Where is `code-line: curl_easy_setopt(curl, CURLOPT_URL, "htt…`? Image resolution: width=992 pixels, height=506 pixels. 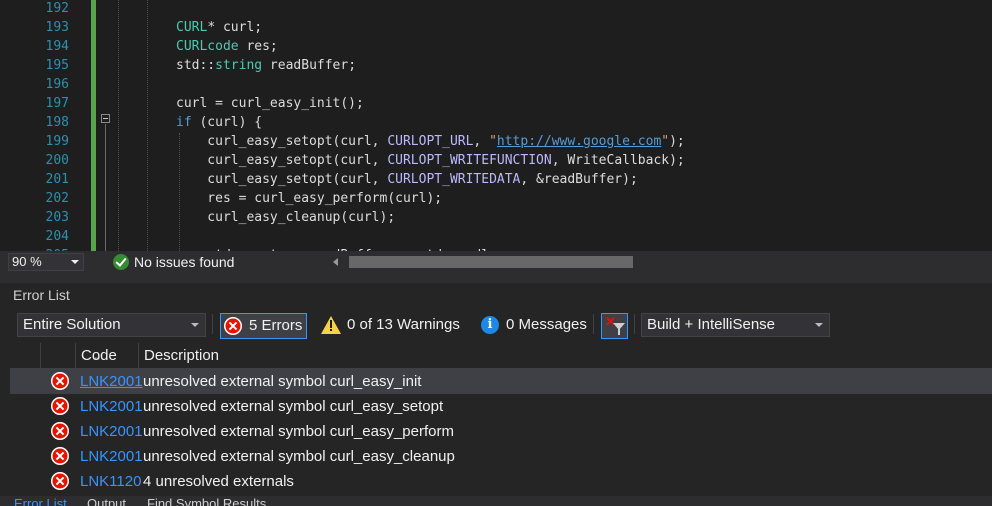 code-line: curl_easy_setopt(curl, CURLOPT_URL, "htt… is located at coordinates (430, 141).